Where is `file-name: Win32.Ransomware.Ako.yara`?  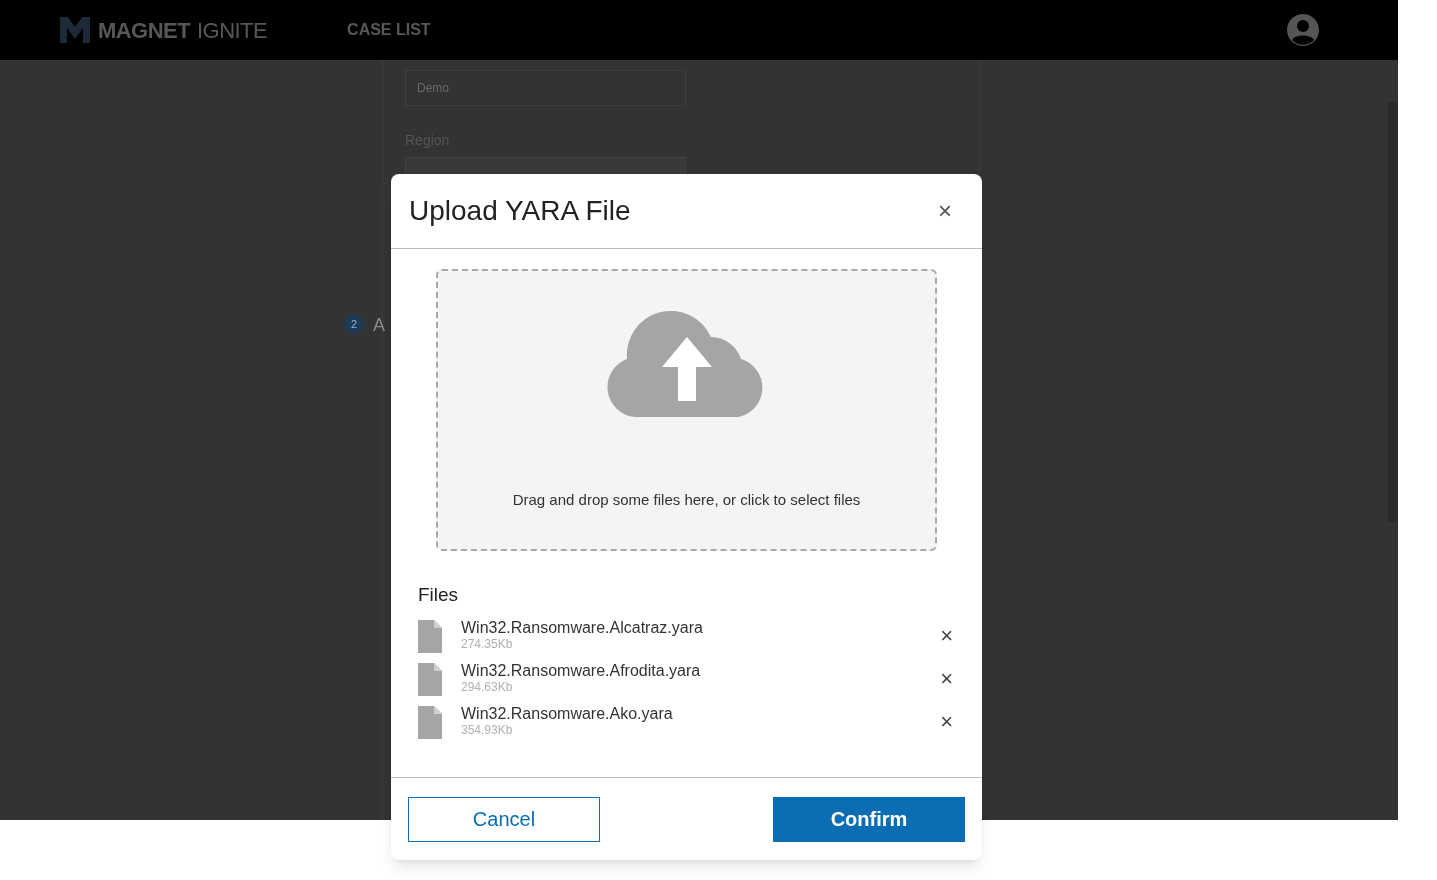 file-name: Win32.Ransomware.Ako.yara is located at coordinates (567, 713).